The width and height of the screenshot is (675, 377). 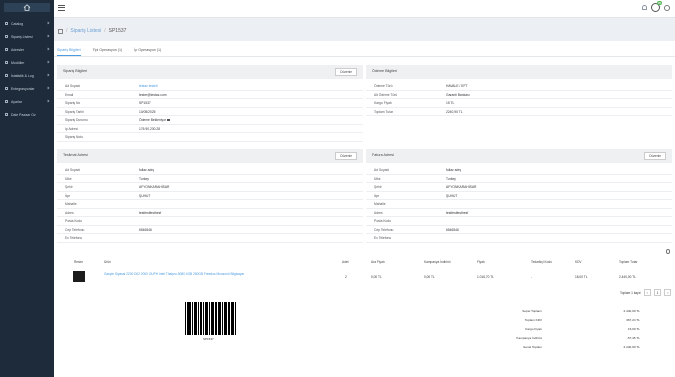 What do you see at coordinates (18, 62) in the screenshot?
I see `sidebar-item-label: Modüller` at bounding box center [18, 62].